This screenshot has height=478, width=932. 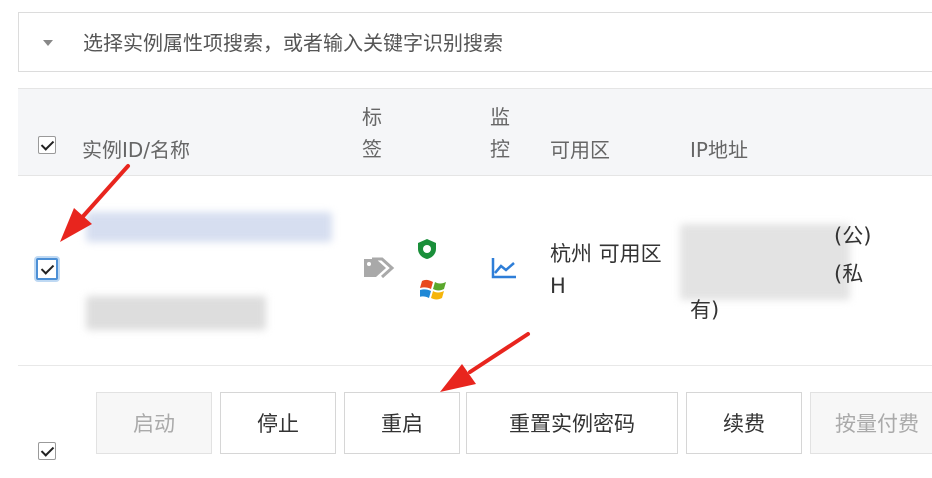 I want to click on start-button: 启动, so click(x=154, y=423).